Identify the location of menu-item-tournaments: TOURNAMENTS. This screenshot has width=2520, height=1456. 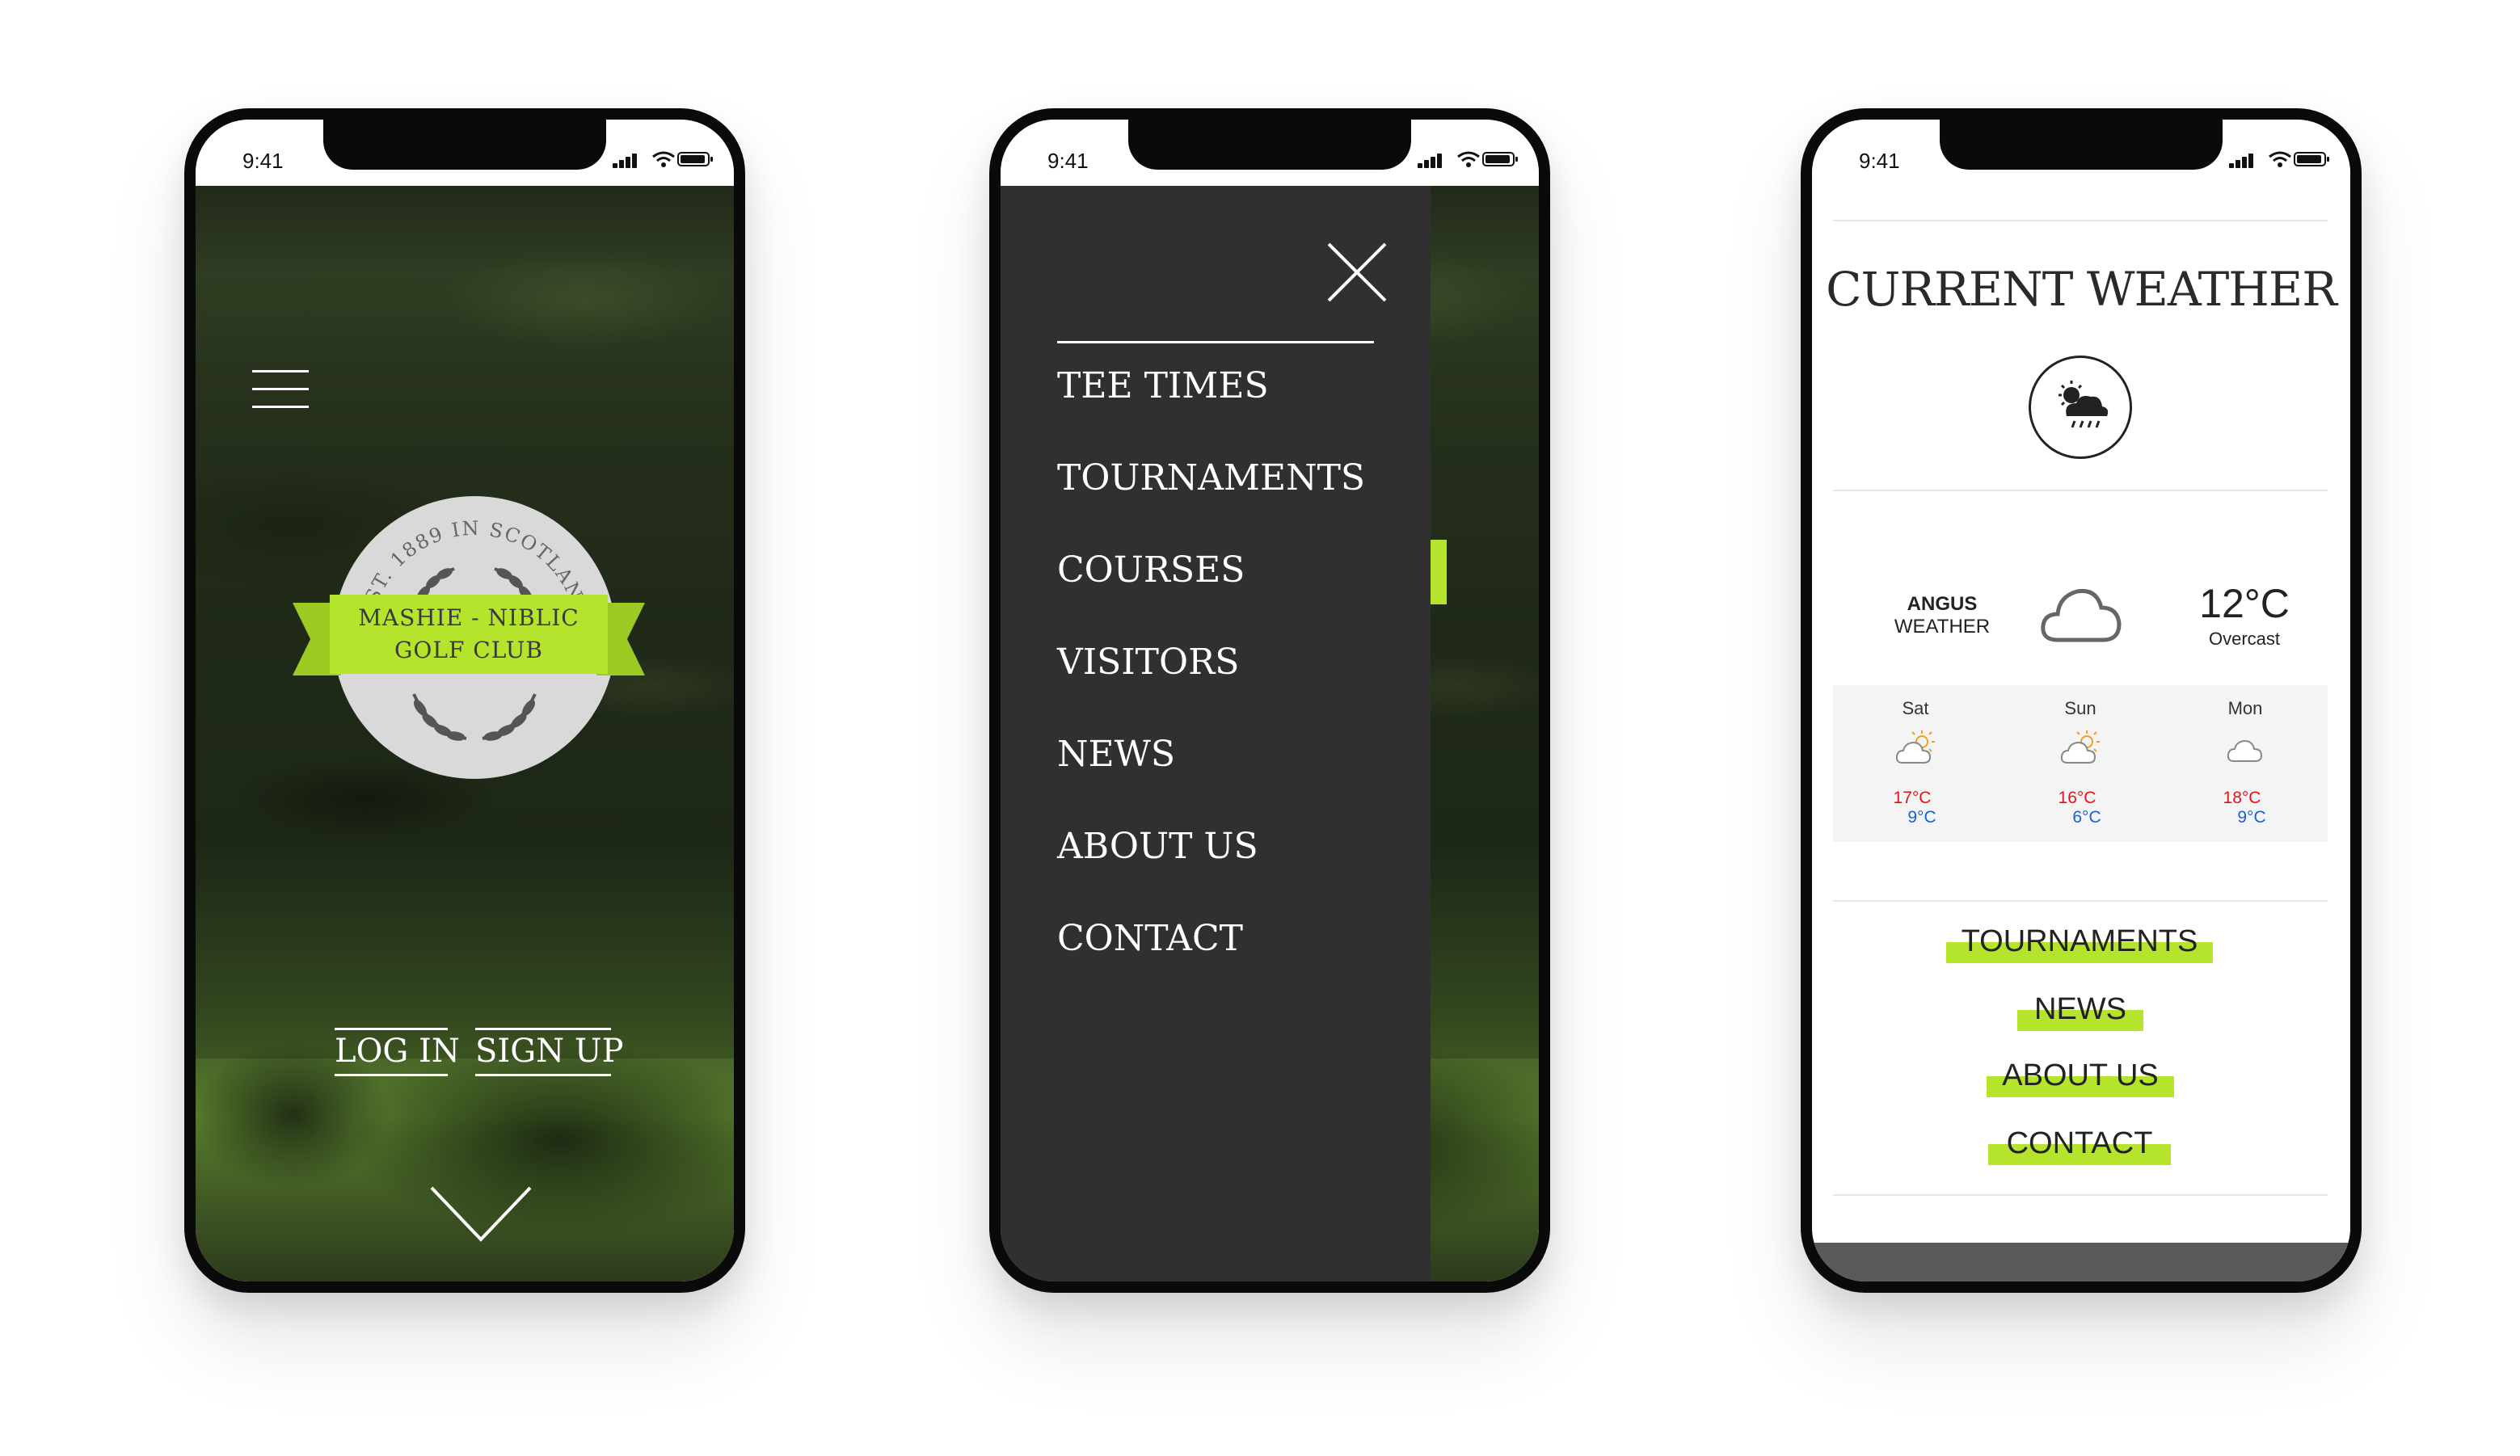
(1211, 478).